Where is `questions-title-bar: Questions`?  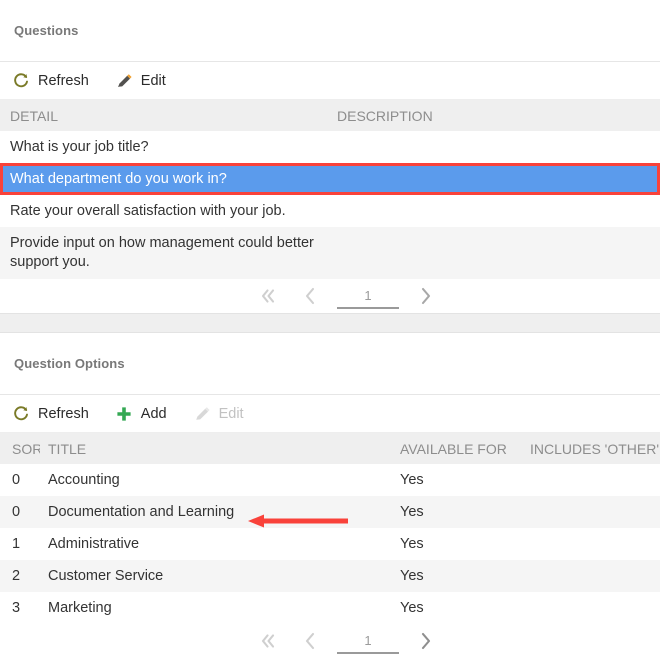 questions-title-bar: Questions is located at coordinates (330, 31).